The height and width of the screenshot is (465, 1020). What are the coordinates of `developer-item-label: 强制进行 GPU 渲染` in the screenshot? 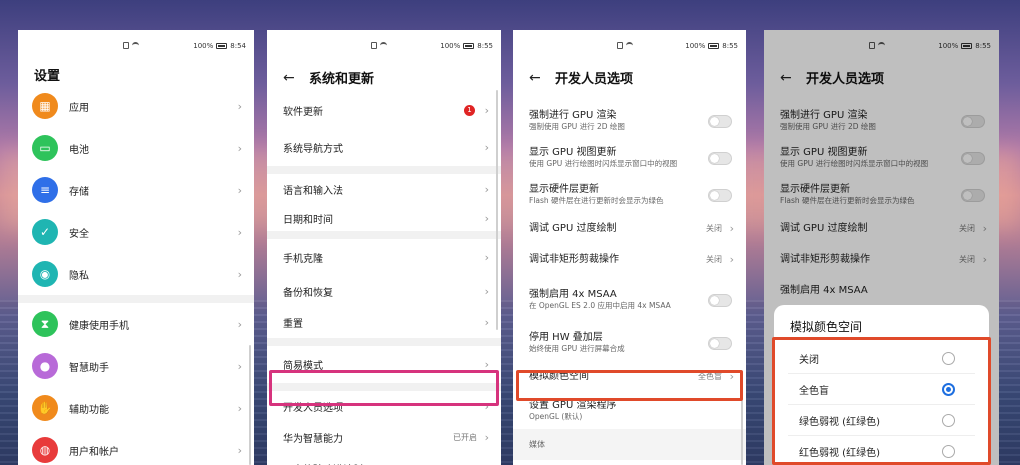 It's located at (573, 115).